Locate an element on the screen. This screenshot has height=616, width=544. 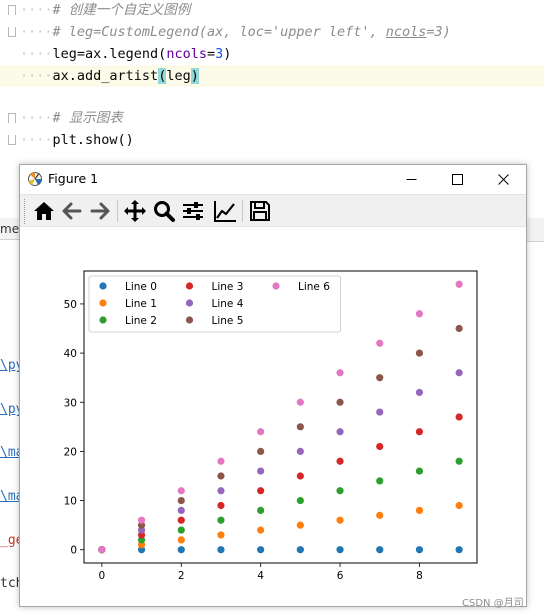
legend-label: Line 6 is located at coordinates (314, 287).